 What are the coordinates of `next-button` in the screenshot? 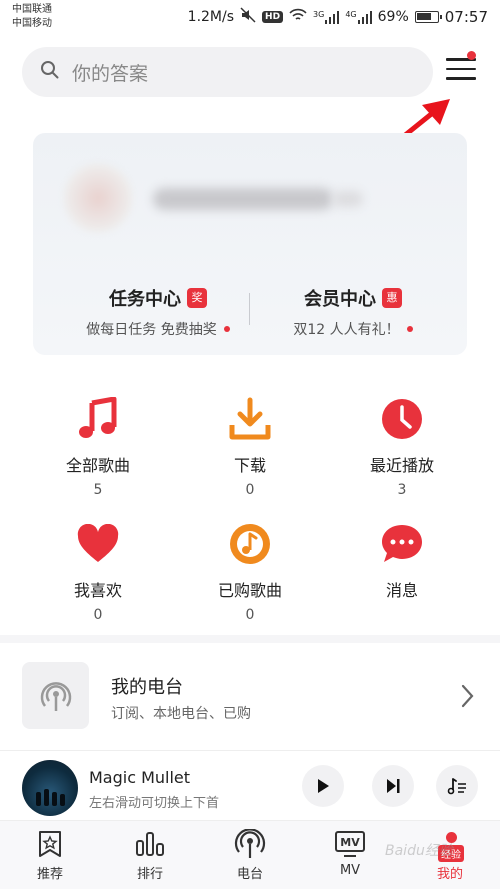 It's located at (393, 786).